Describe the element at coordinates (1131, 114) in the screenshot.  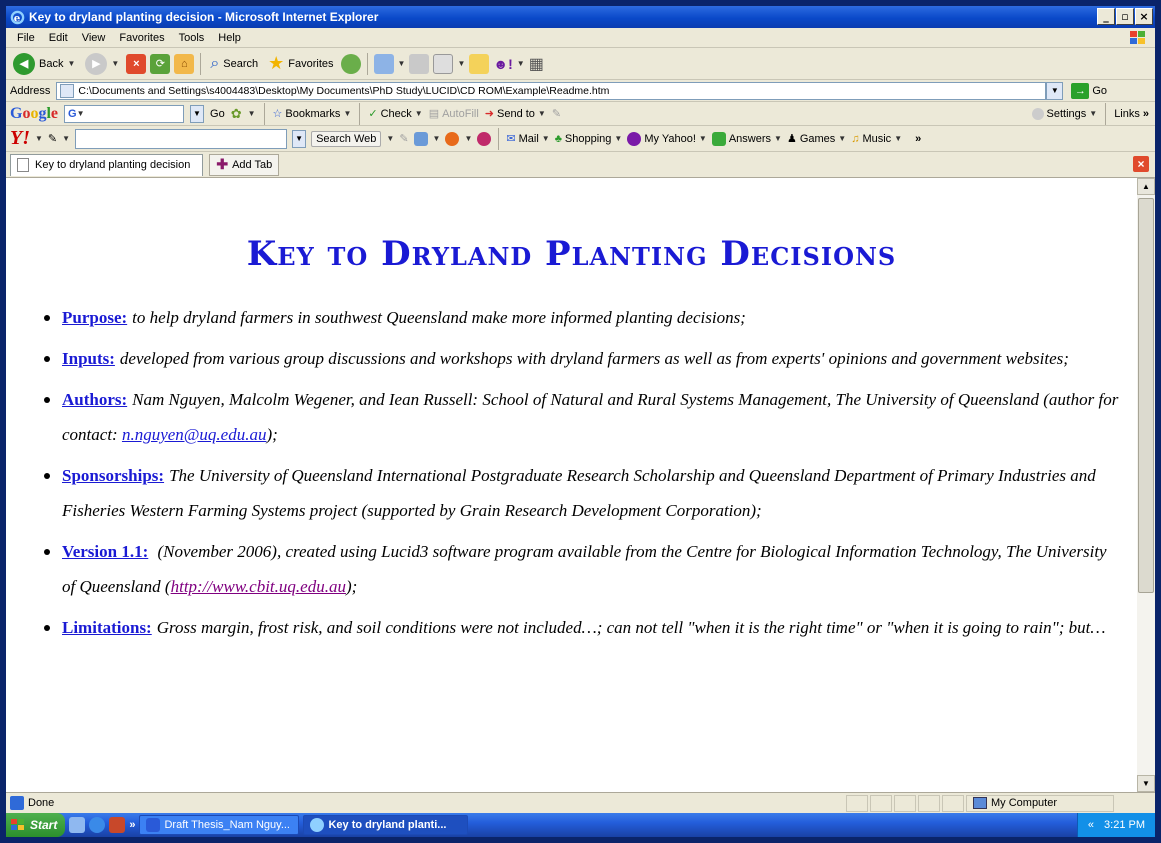
I see `links-button: Links»` at that location.